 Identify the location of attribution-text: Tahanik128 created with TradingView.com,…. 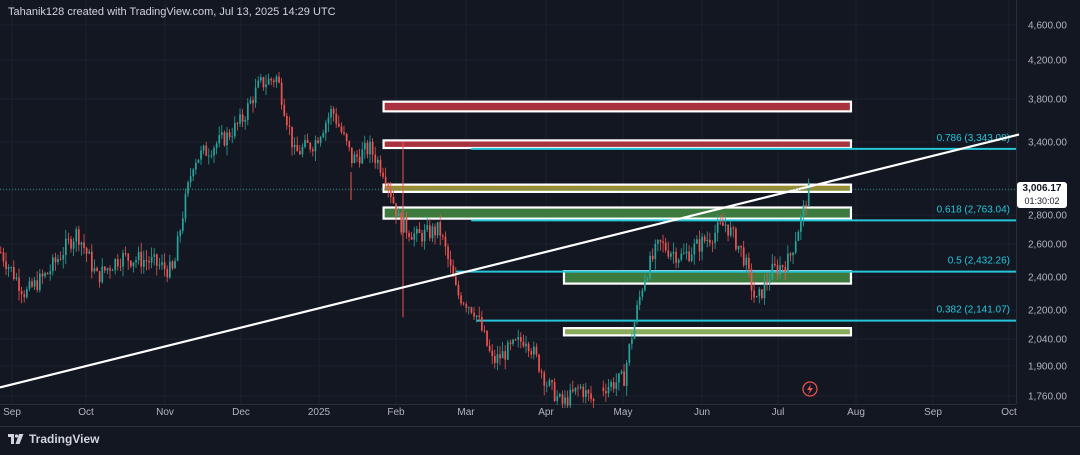
(172, 12).